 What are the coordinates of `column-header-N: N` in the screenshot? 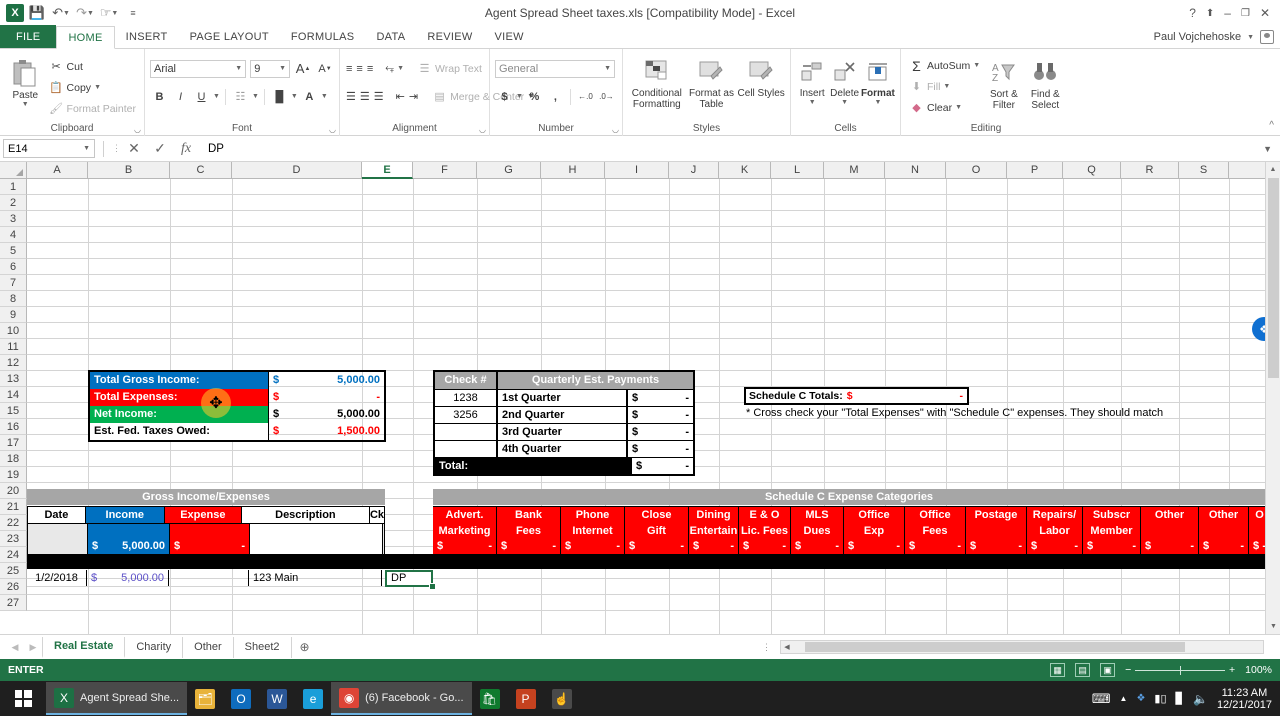 It's located at (915, 170).